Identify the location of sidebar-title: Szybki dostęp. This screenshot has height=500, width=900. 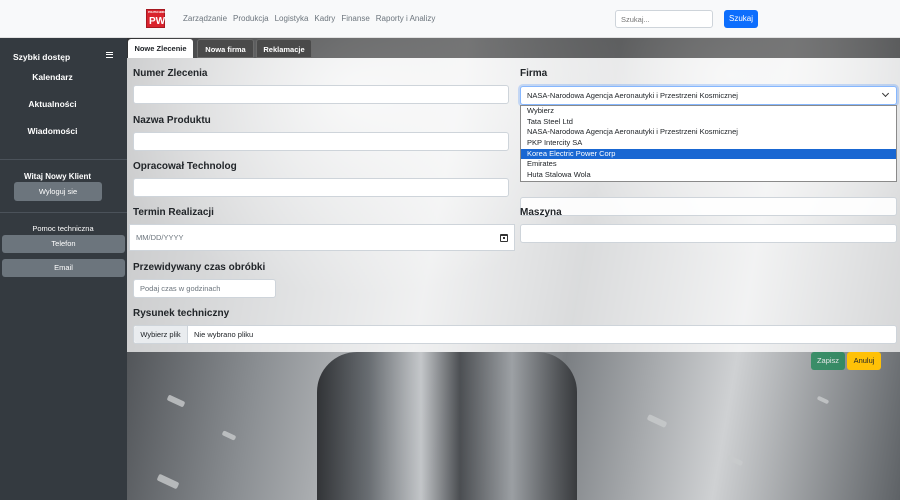
(42, 57).